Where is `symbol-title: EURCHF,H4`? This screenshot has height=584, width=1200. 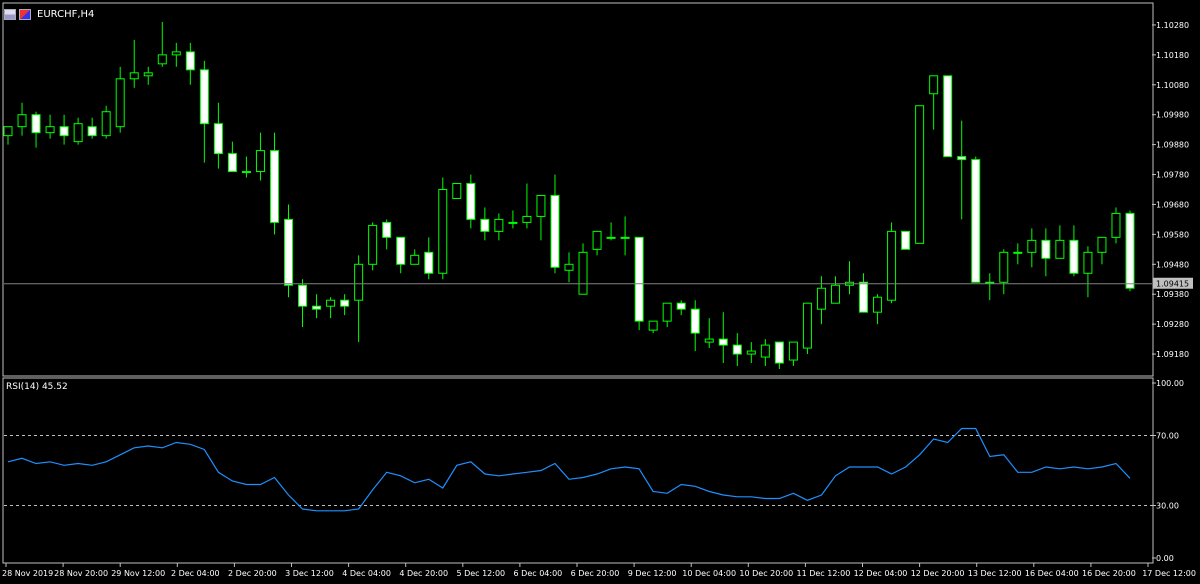
symbol-title: EURCHF,H4 is located at coordinates (66, 14).